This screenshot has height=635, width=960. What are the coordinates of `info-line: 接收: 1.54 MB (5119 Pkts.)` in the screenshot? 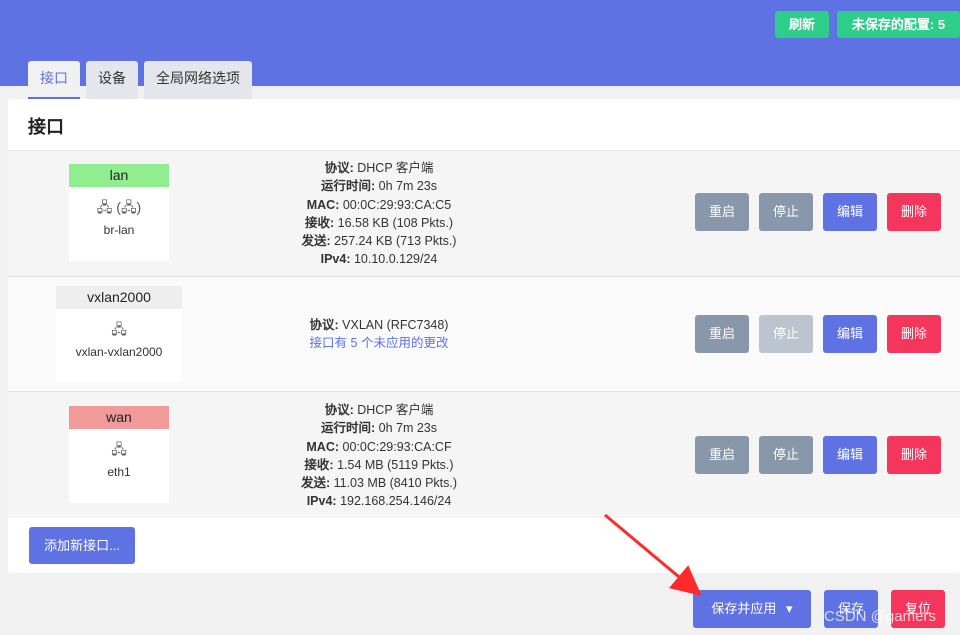 It's located at (379, 465).